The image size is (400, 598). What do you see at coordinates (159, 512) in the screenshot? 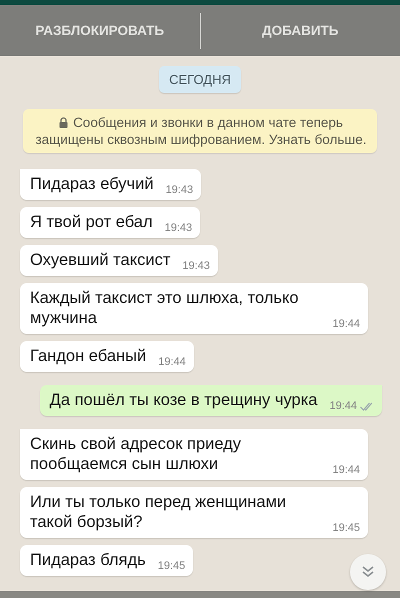
I see `message-text: Или ты только перед женщинами такой борзый?` at bounding box center [159, 512].